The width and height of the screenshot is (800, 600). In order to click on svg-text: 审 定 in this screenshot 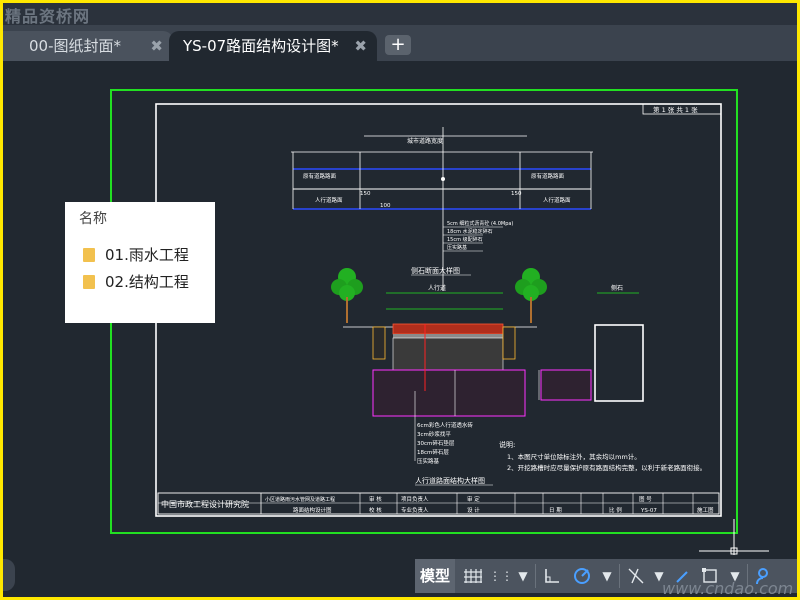, I will do `click(473, 499)`.